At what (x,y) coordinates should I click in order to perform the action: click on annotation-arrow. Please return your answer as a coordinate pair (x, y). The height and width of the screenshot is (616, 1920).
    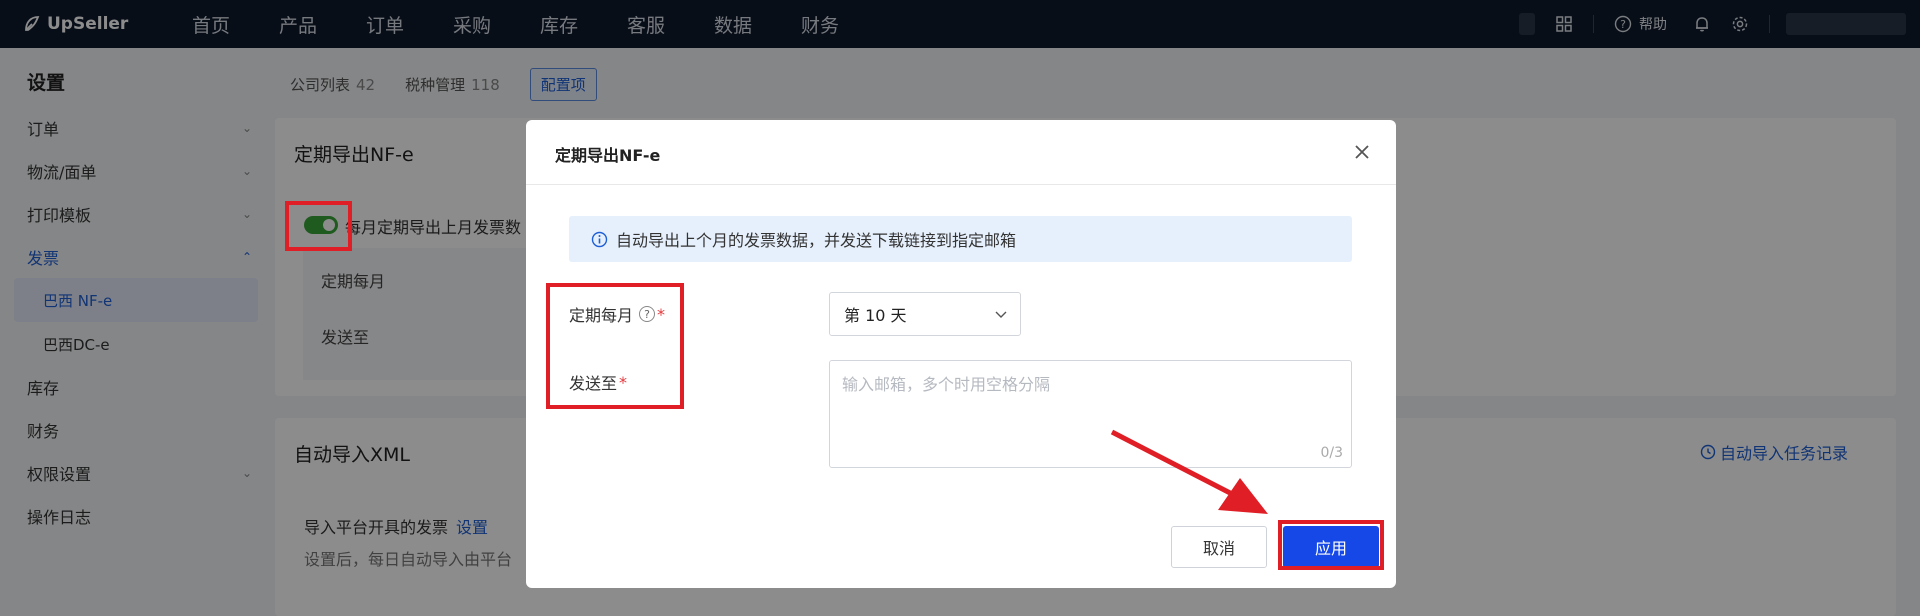
    Looking at the image, I should click on (1189, 471).